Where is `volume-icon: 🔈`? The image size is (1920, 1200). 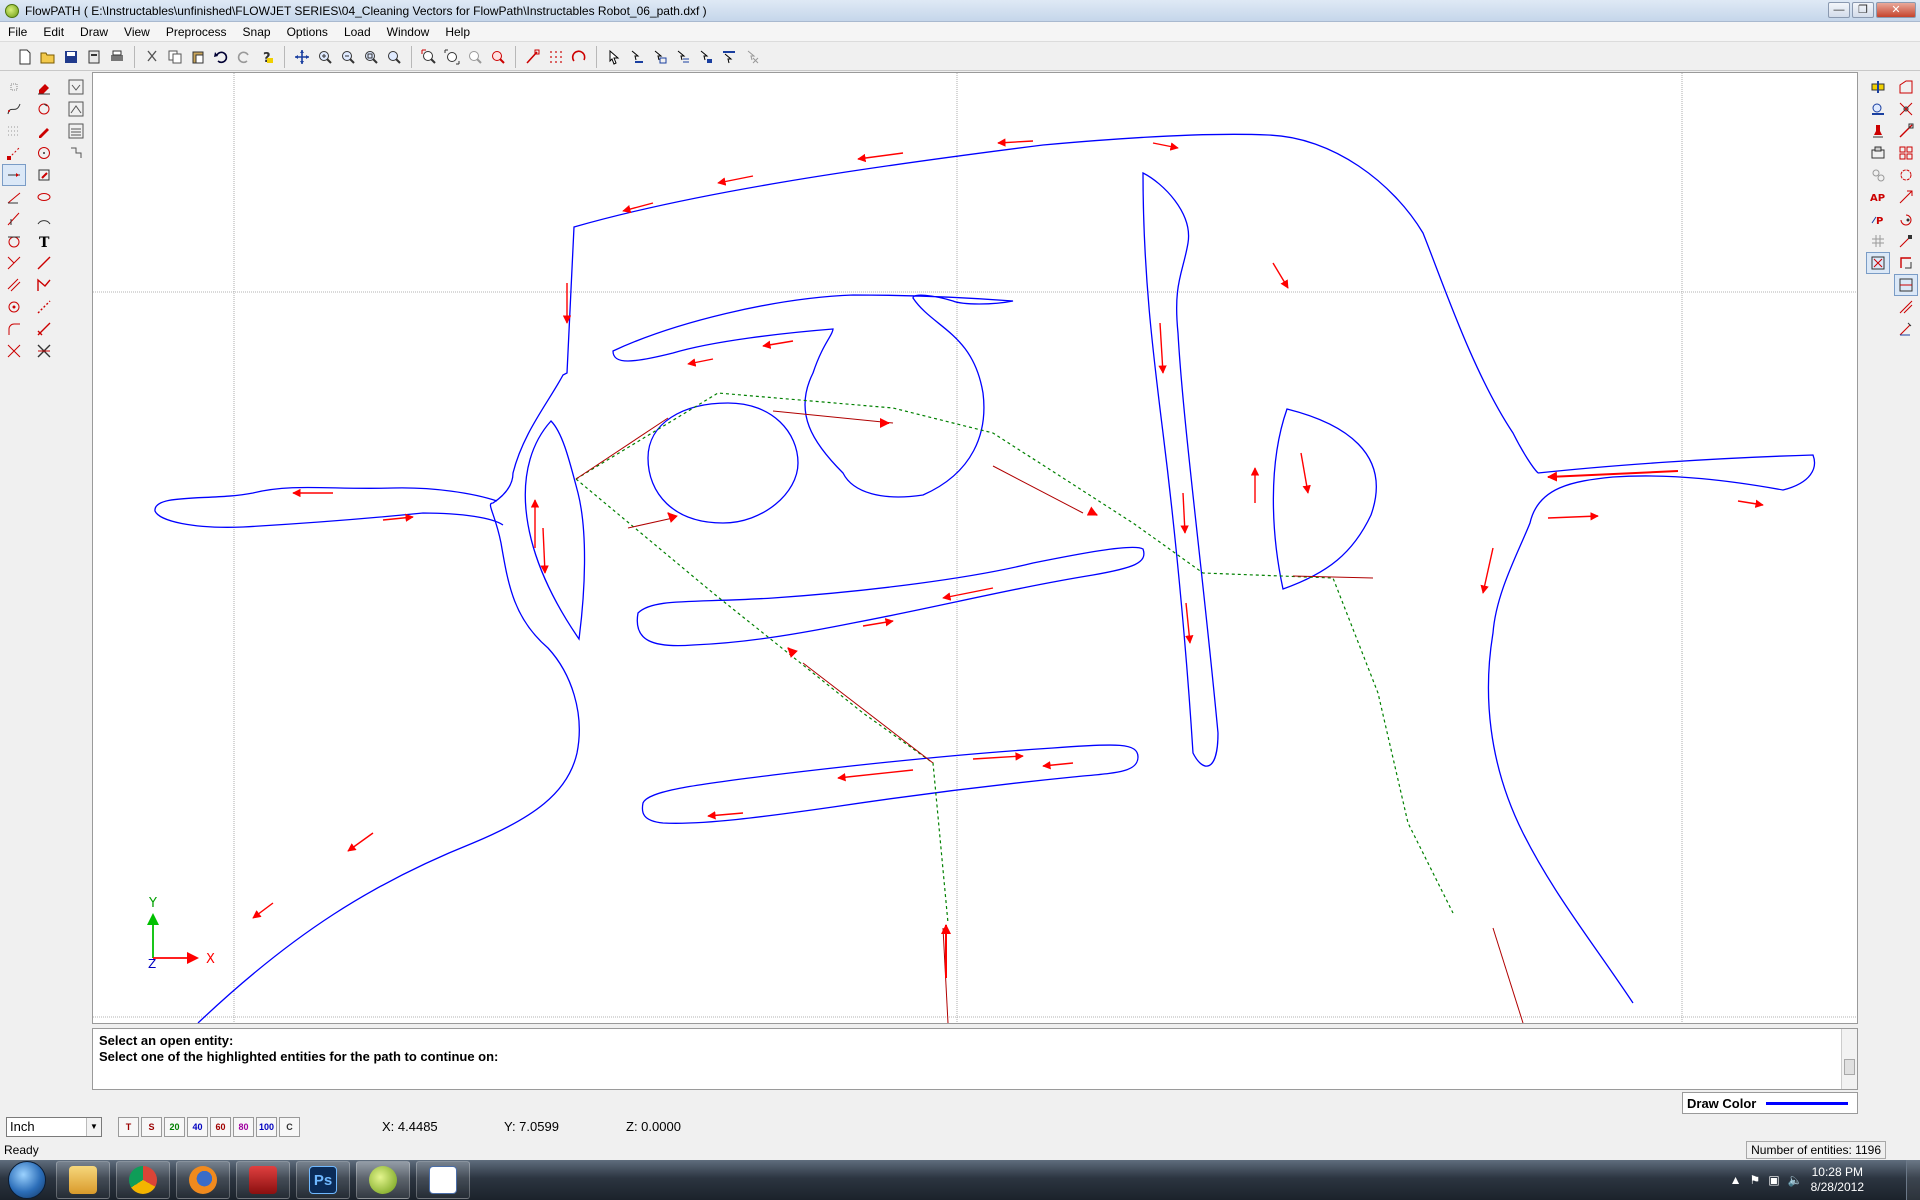 volume-icon: 🔈 is located at coordinates (1795, 1180).